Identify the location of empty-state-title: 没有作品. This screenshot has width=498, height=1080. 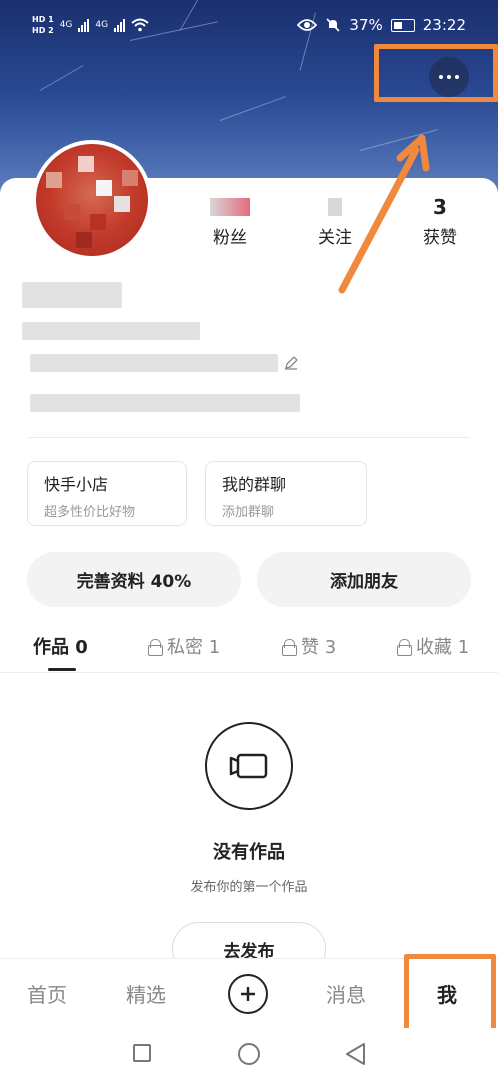
(249, 852).